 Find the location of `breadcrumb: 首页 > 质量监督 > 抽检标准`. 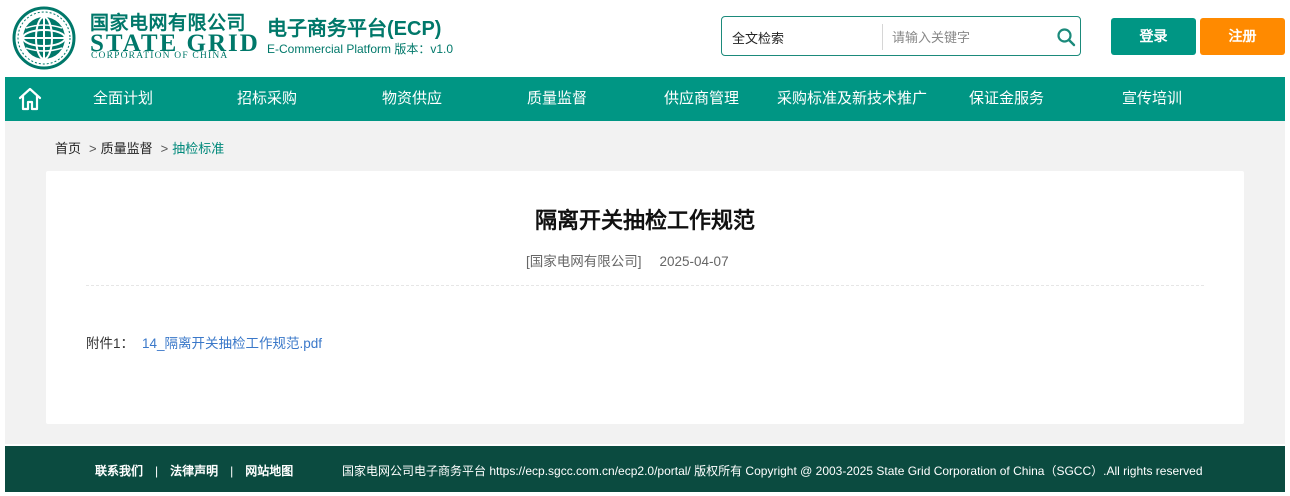

breadcrumb: 首页 > 质量监督 > 抽检标准 is located at coordinates (139, 147).